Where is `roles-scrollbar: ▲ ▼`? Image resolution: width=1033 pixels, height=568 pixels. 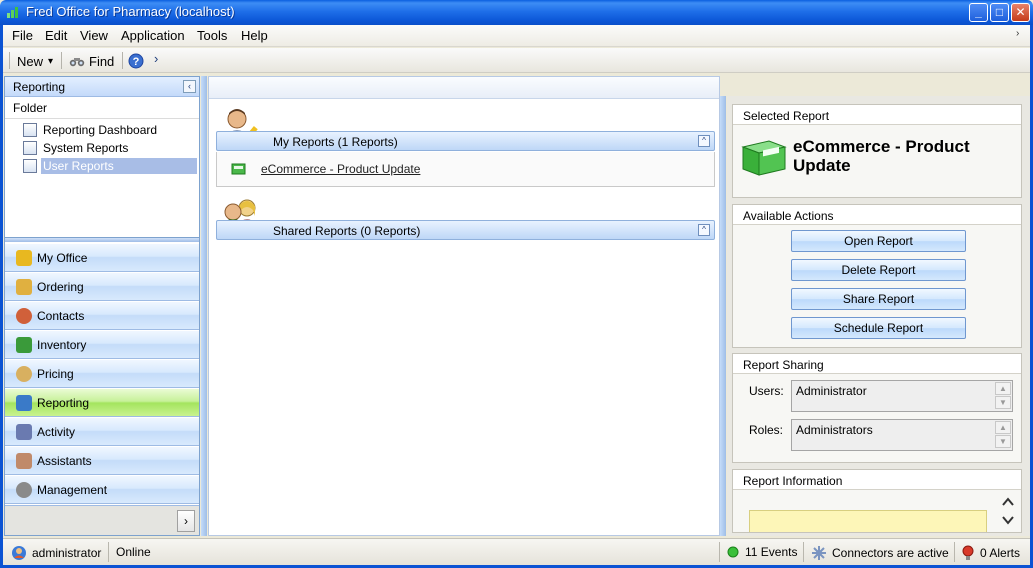
roles-scrollbar: ▲ ▼ is located at coordinates (1003, 435).